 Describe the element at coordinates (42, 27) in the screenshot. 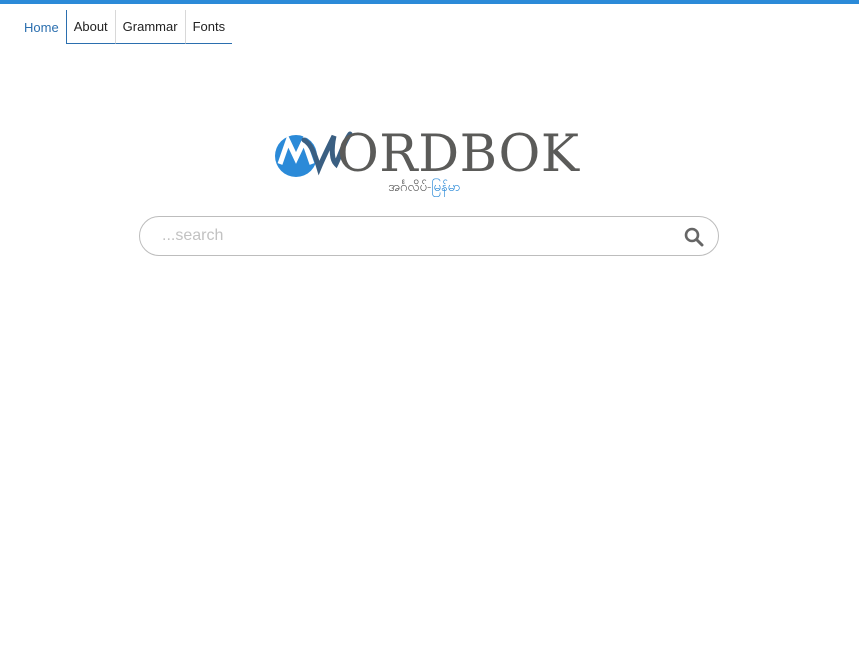

I see `nav-home: Home` at that location.